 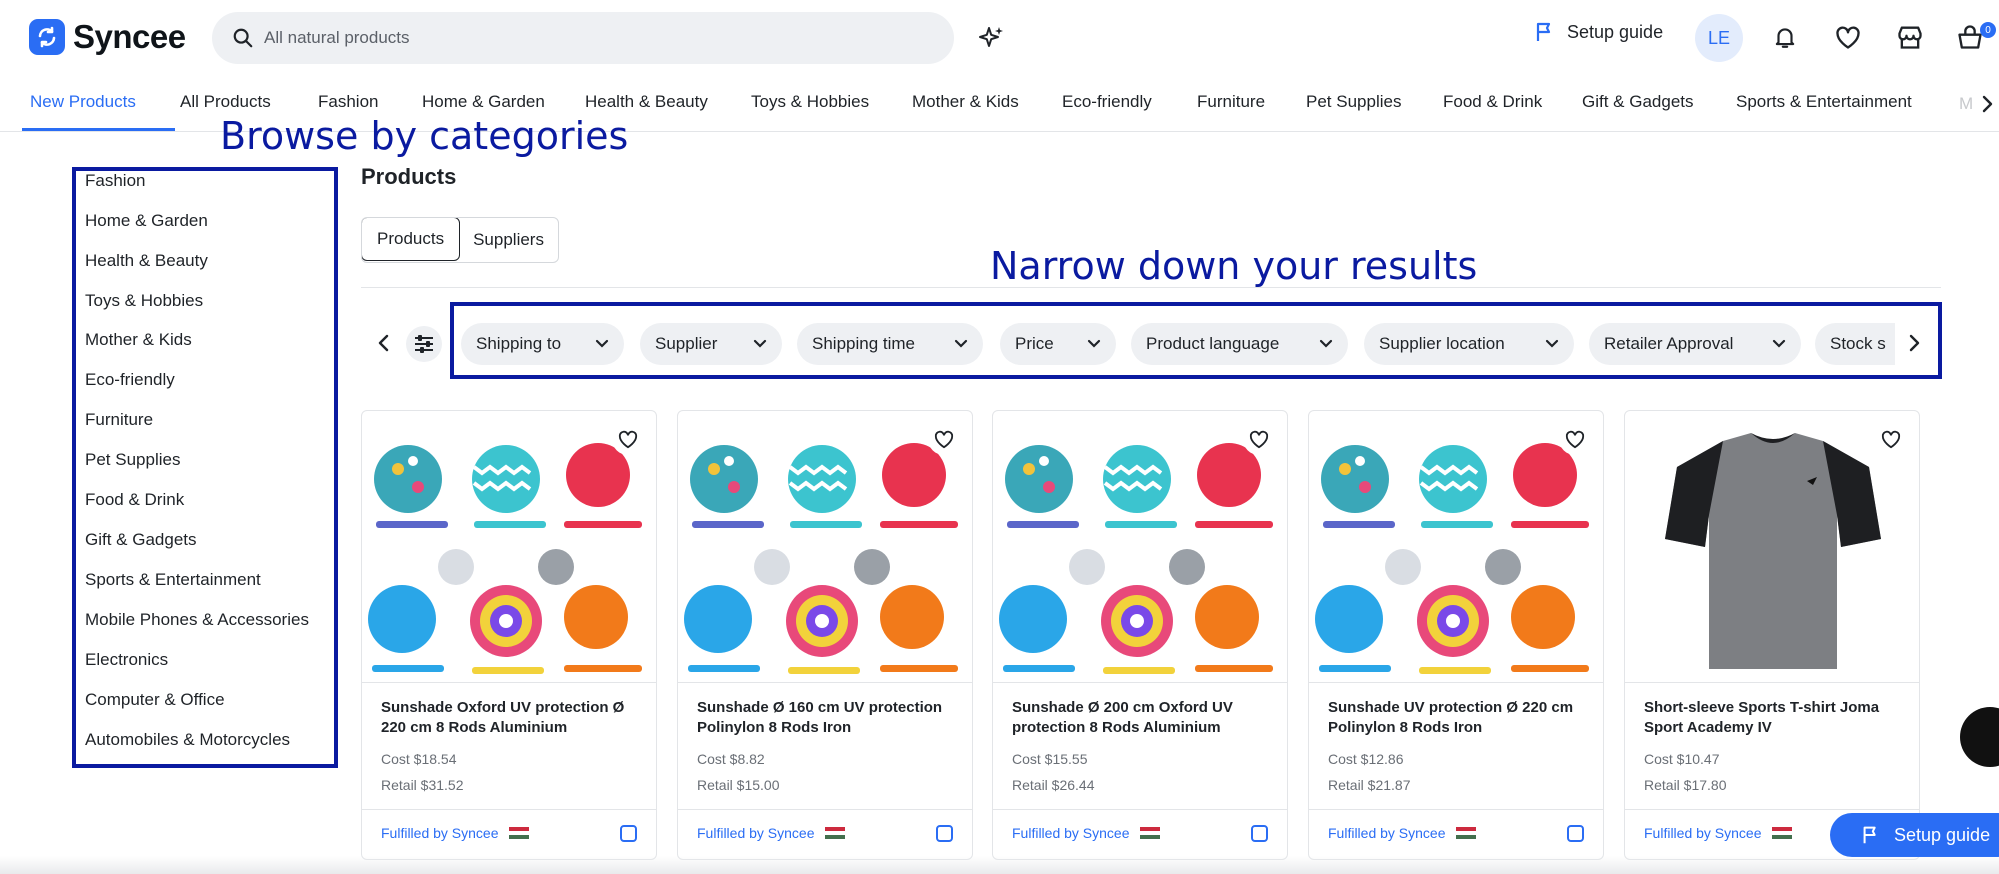 What do you see at coordinates (1366, 759) in the screenshot?
I see `product-cost: Cost $12.86` at bounding box center [1366, 759].